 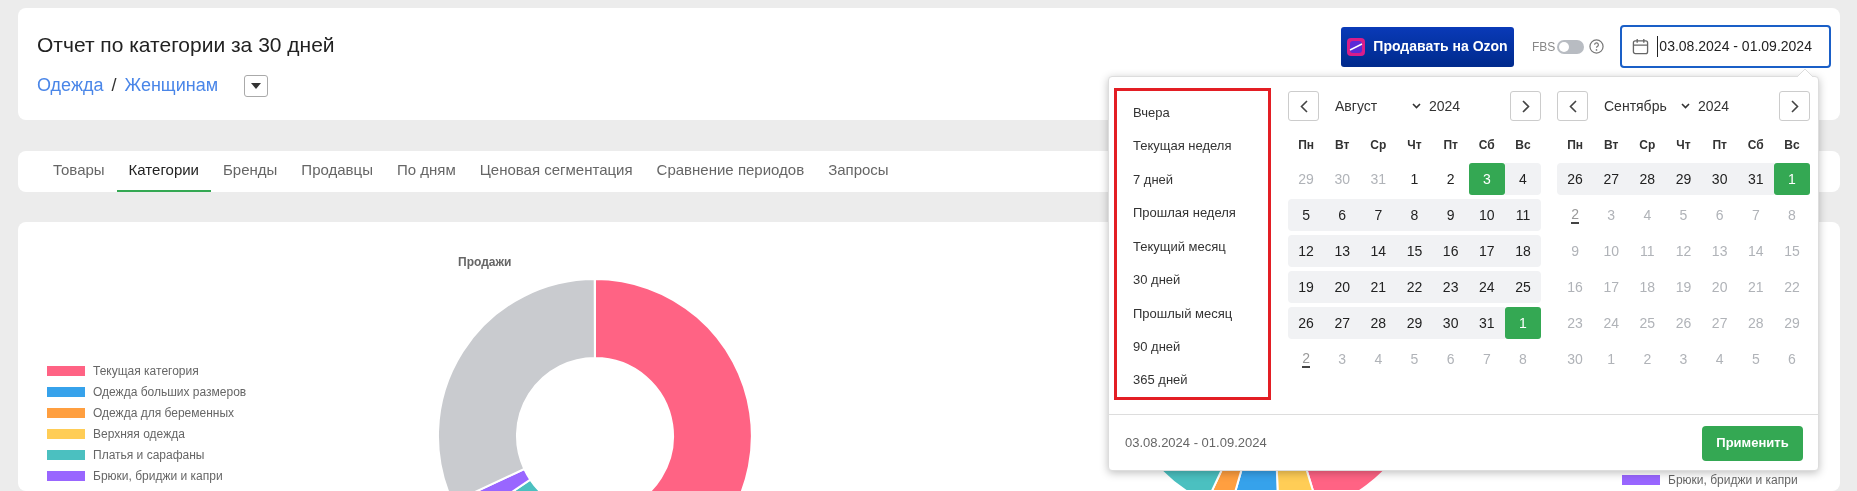 I want to click on calendar-day: 3, so click(x=1486, y=179).